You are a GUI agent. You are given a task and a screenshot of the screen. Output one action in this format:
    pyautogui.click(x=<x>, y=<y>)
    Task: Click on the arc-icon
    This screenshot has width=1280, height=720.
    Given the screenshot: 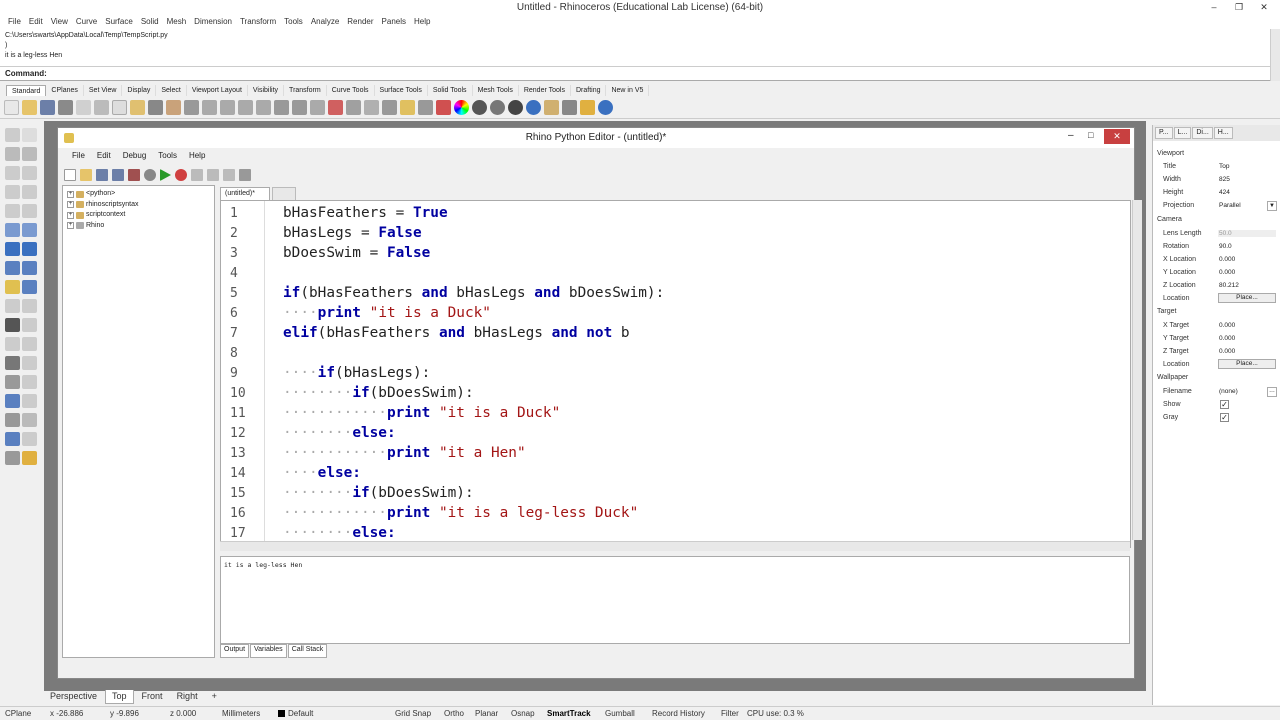 What is the action you would take?
    pyautogui.click(x=12, y=192)
    